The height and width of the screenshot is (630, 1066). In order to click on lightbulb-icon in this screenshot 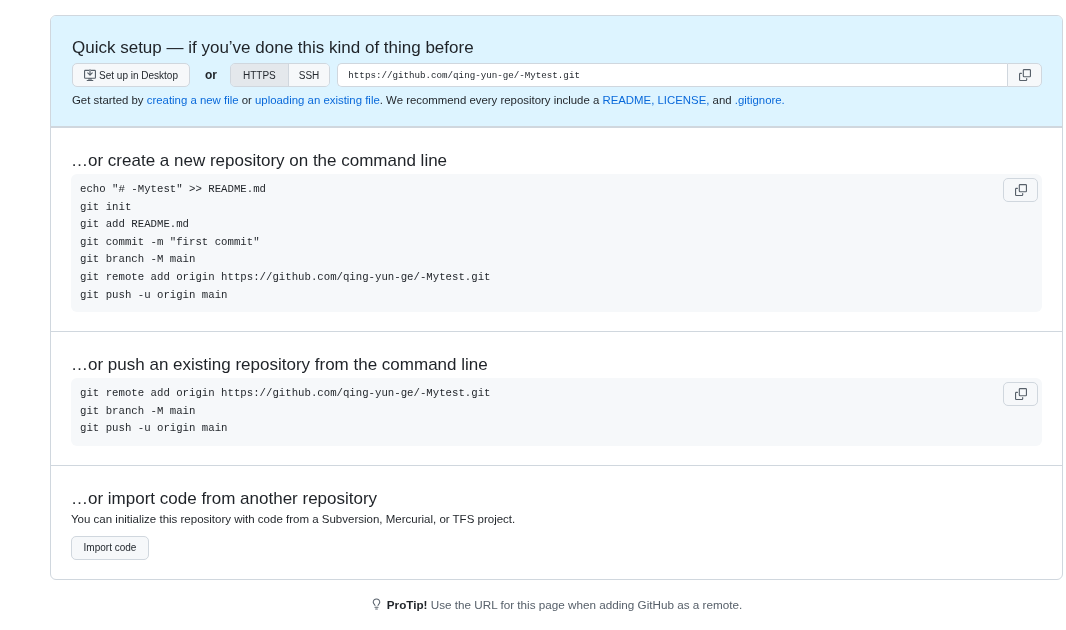, I will do `click(376, 604)`.